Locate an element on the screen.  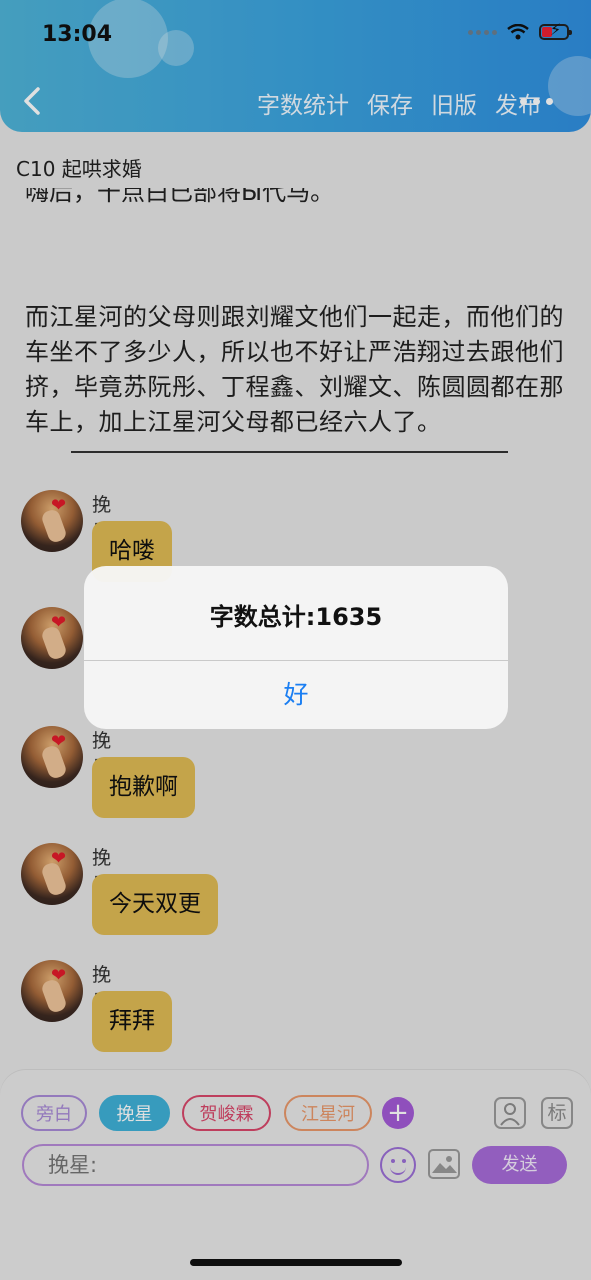
alert-message: 字数总计:1635 is located at coordinates (296, 617).